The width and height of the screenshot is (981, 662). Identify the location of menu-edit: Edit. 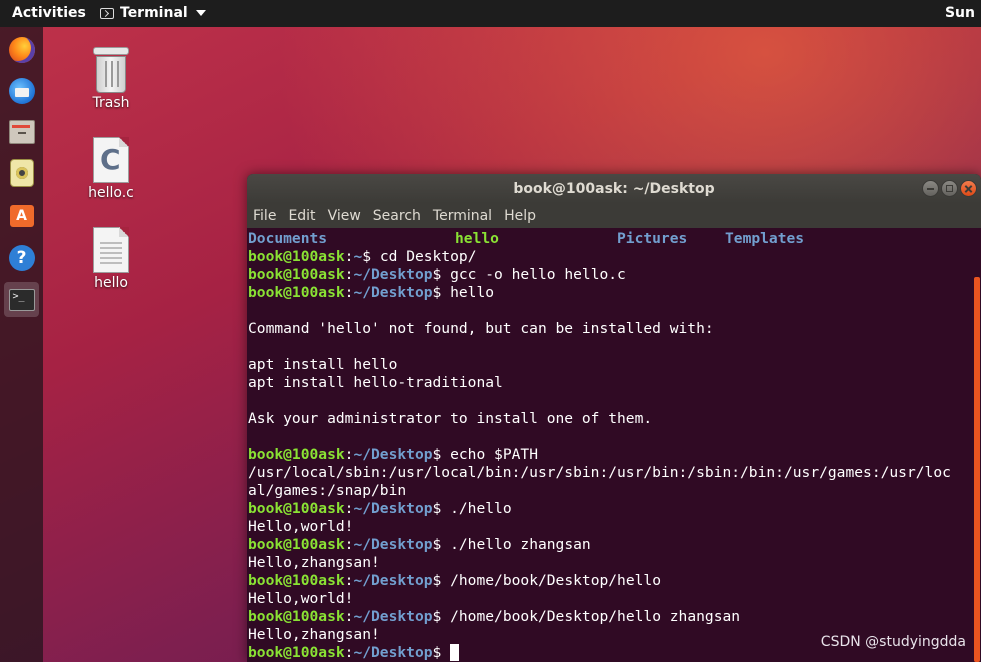
(301, 216).